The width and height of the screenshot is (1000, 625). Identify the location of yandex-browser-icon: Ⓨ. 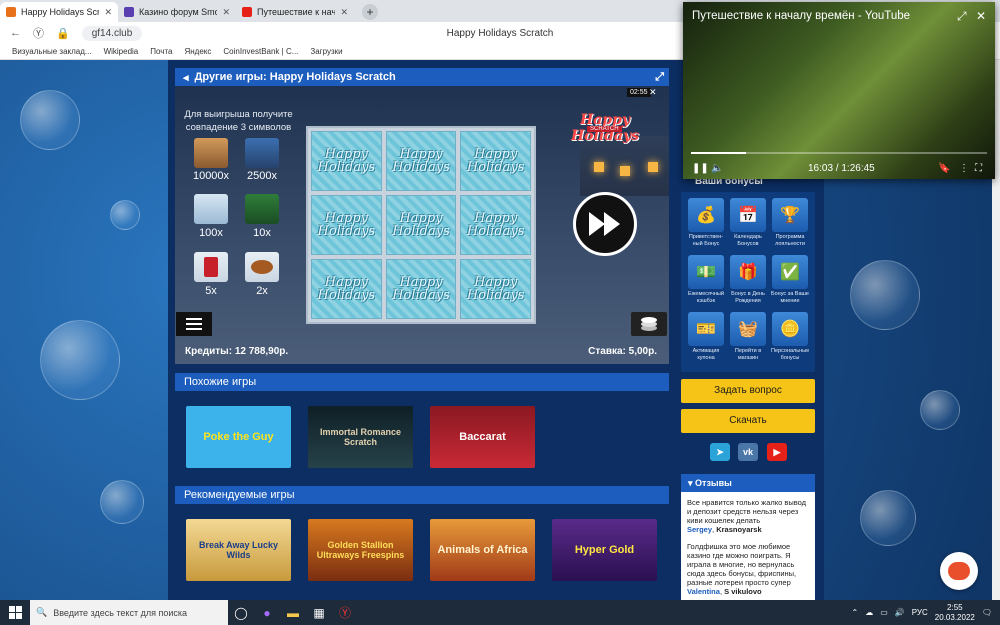
(345, 612).